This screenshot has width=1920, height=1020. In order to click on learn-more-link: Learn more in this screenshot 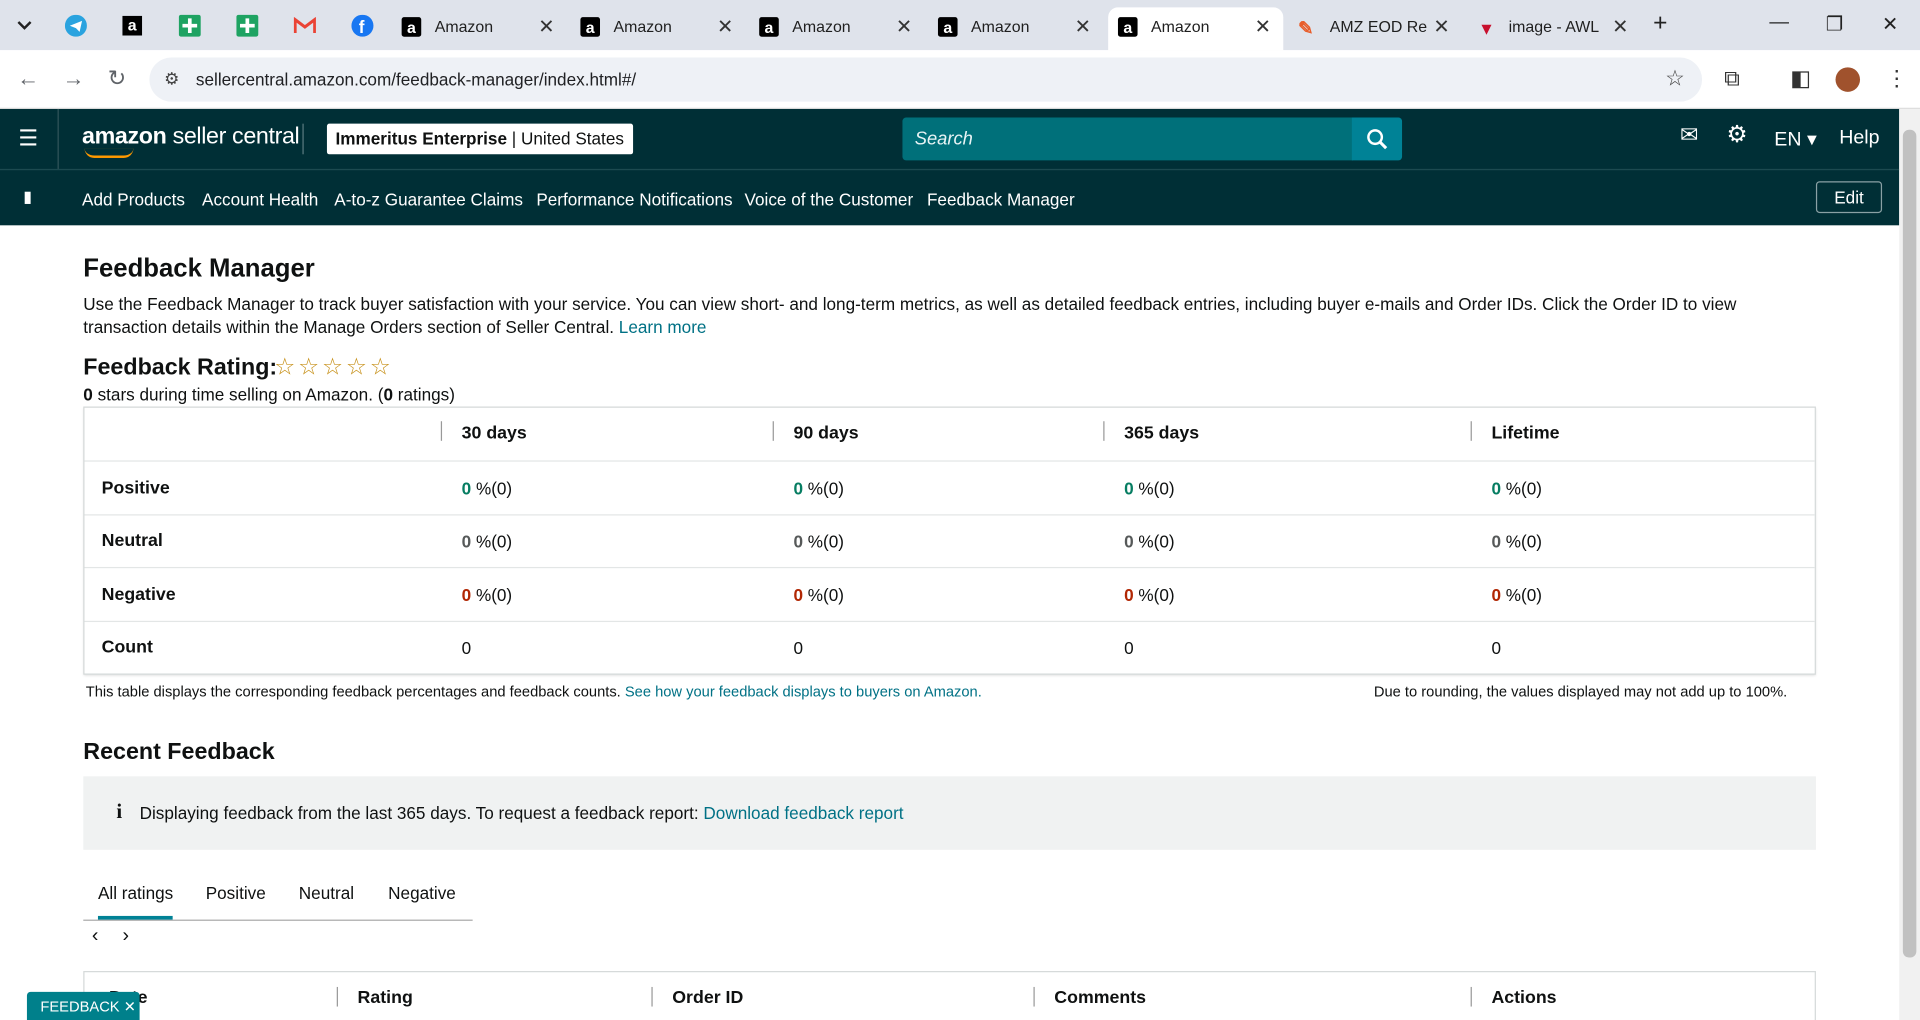, I will do `click(663, 327)`.